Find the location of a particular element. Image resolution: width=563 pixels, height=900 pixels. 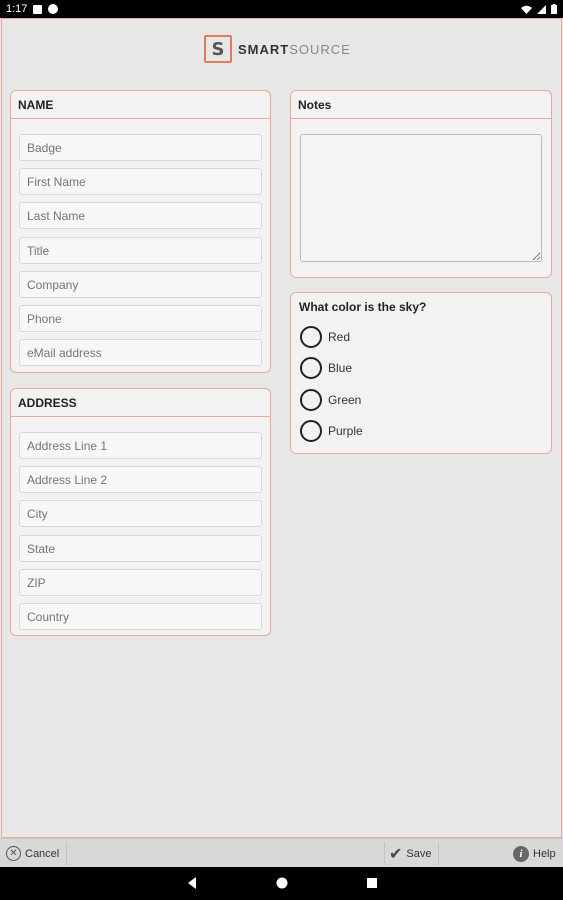

bottom-action-bar: ✕ Cancel ✔ Save i Help is located at coordinates (281, 852).